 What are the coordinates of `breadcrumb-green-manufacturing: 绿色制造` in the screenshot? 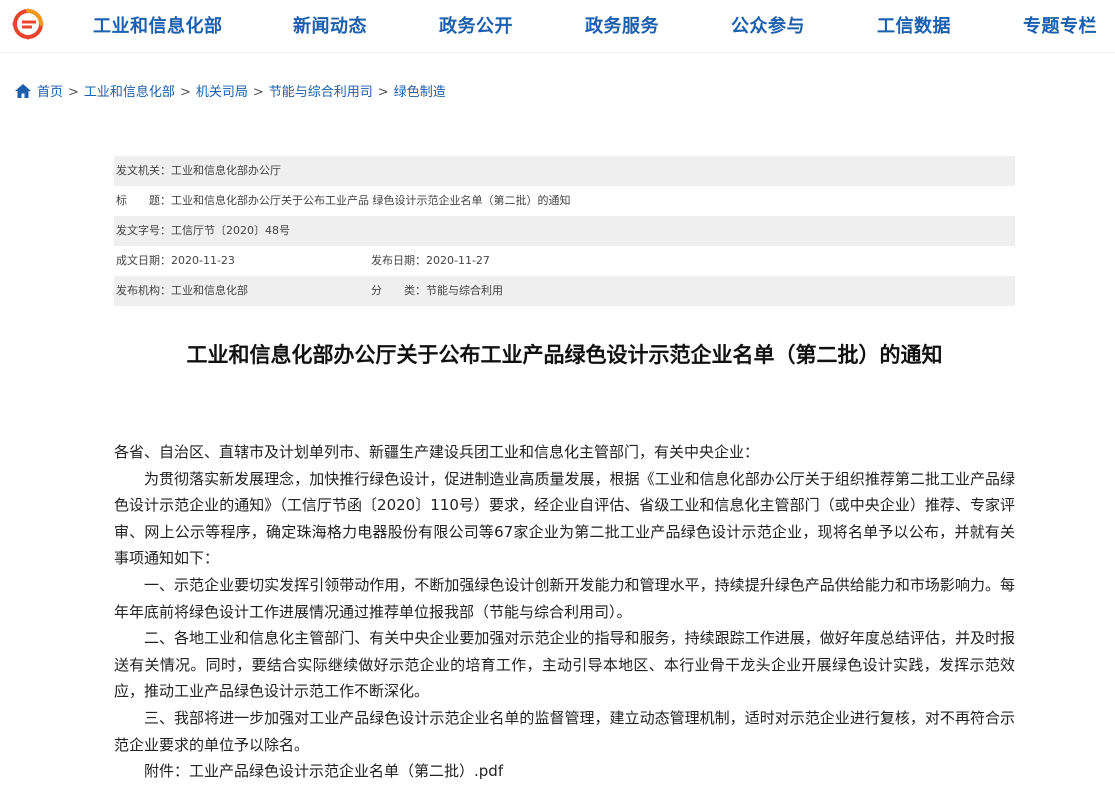 It's located at (420, 92).